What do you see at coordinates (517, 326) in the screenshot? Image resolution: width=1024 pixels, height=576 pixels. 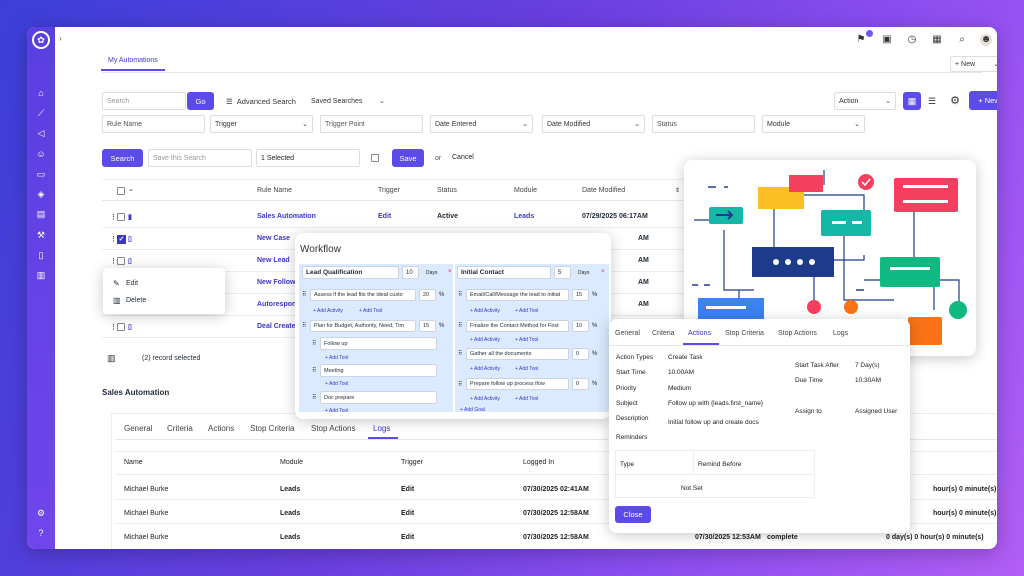 I see `activity-input: Finalize the Contact Method for First` at bounding box center [517, 326].